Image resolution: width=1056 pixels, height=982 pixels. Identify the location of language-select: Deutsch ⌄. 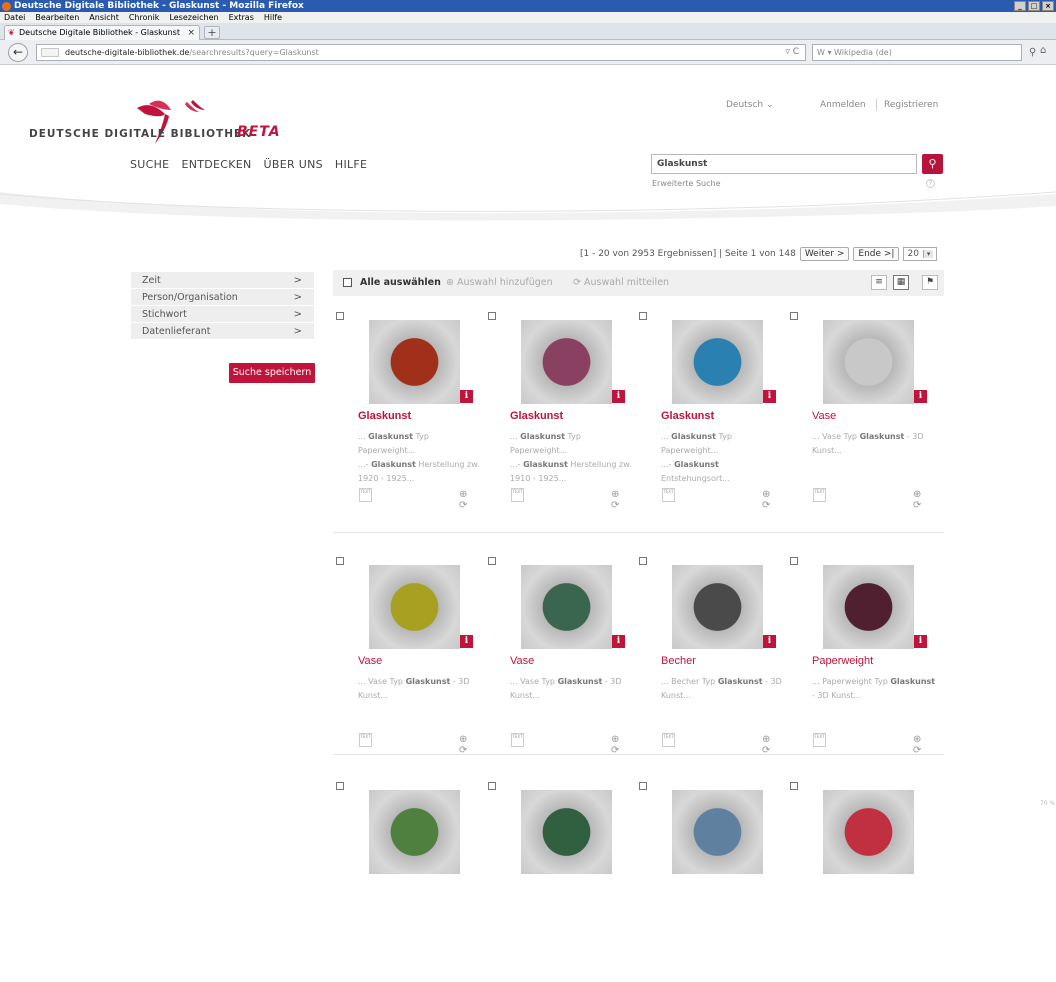
(749, 105).